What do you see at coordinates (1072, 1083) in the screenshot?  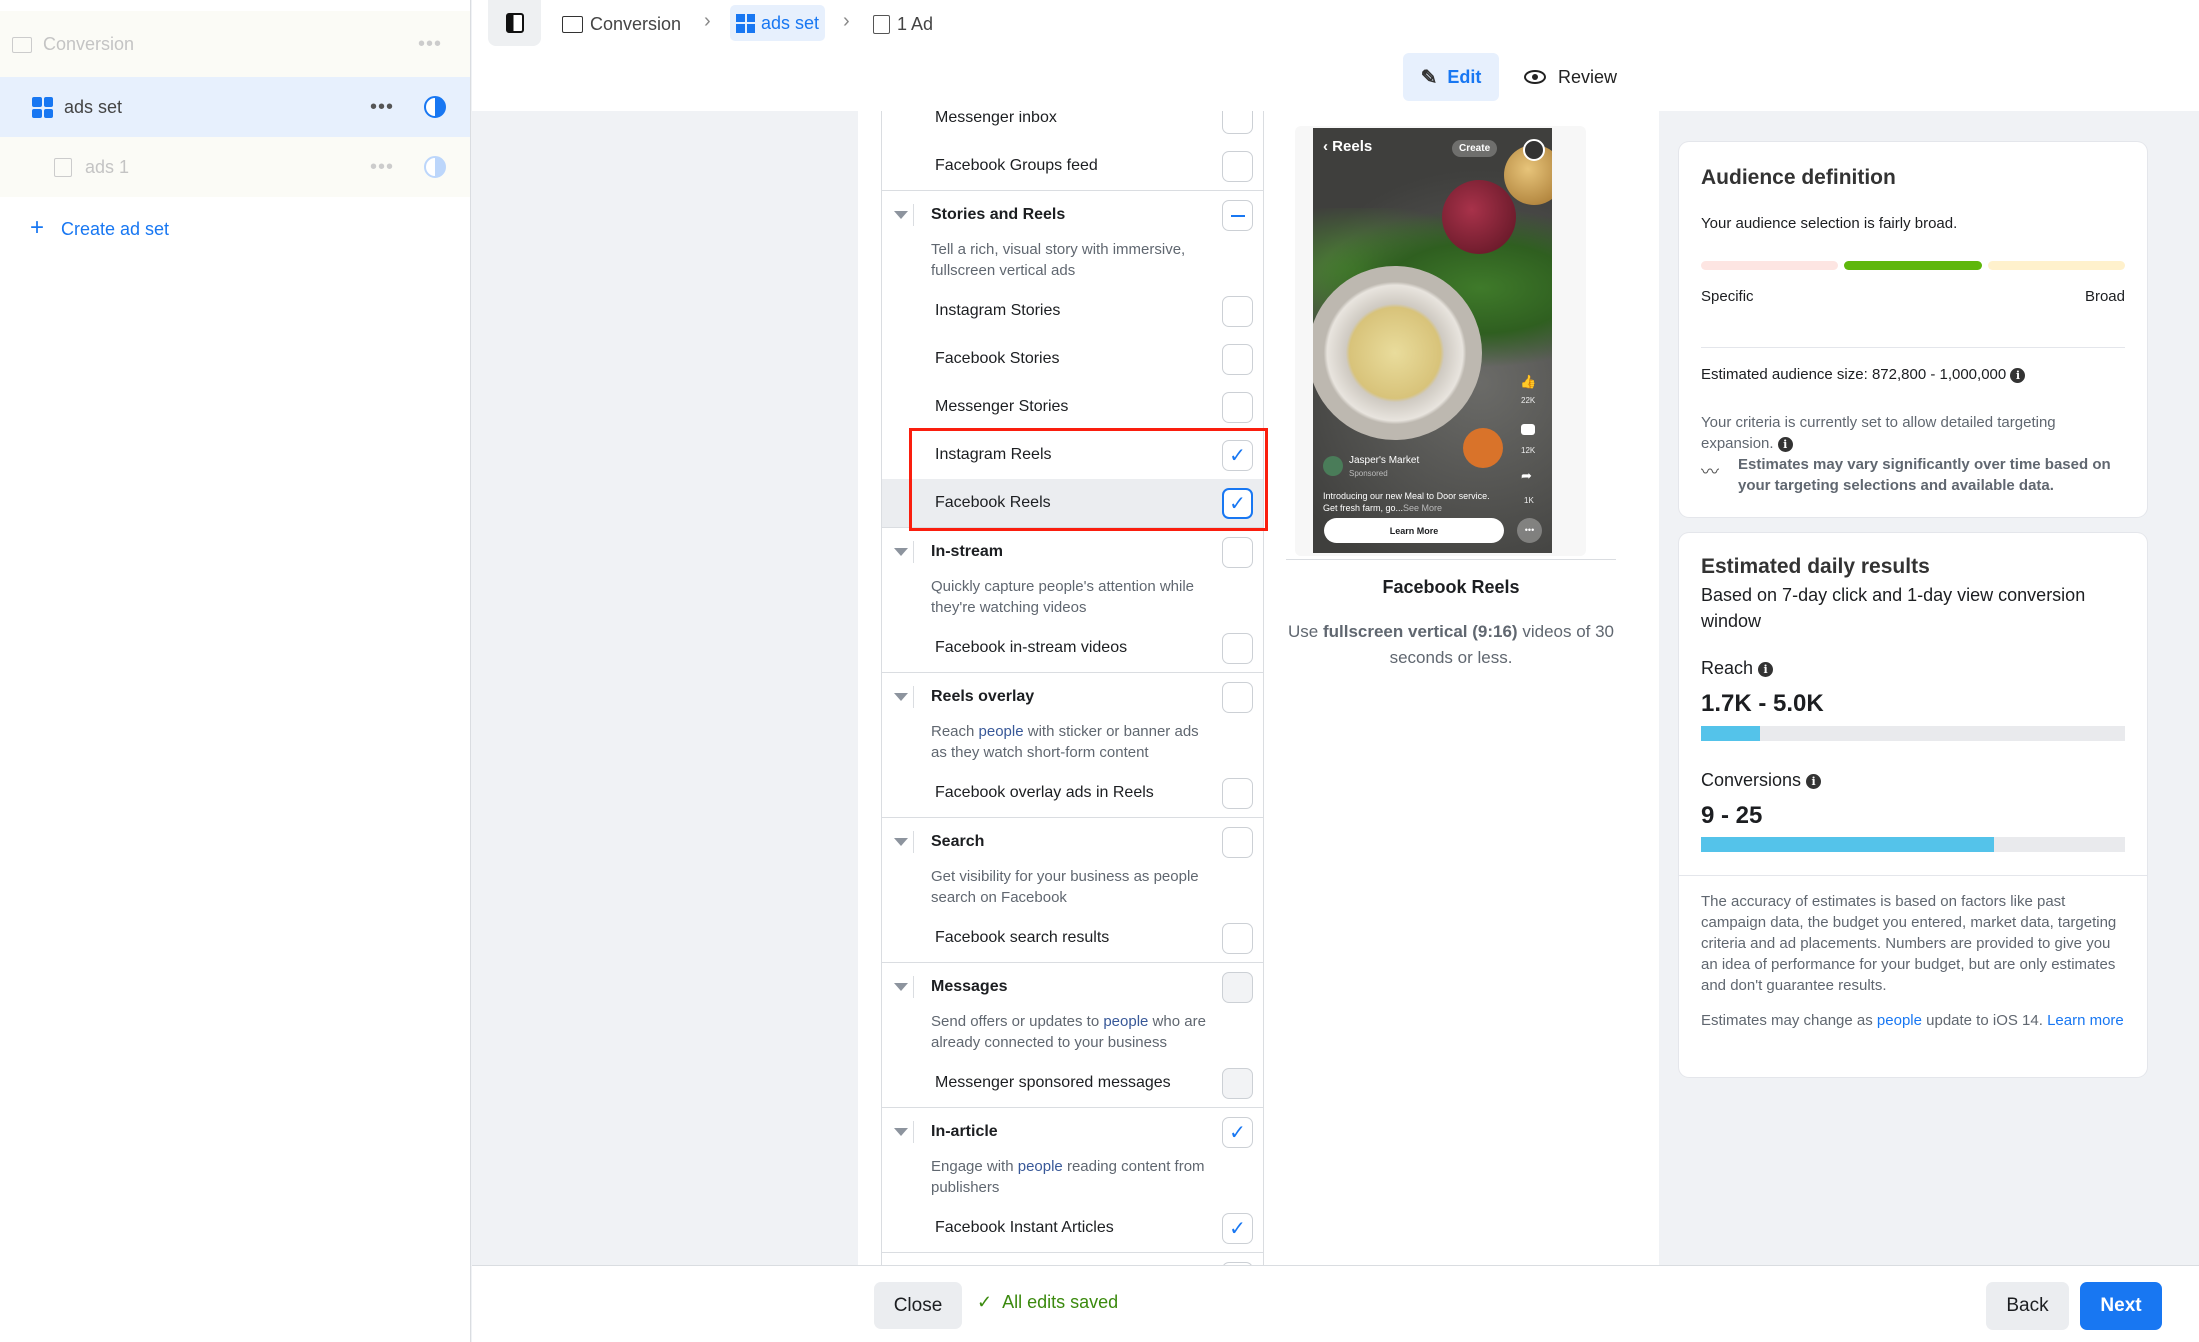 I see `placement-item: Messenger sponsored messages` at bounding box center [1072, 1083].